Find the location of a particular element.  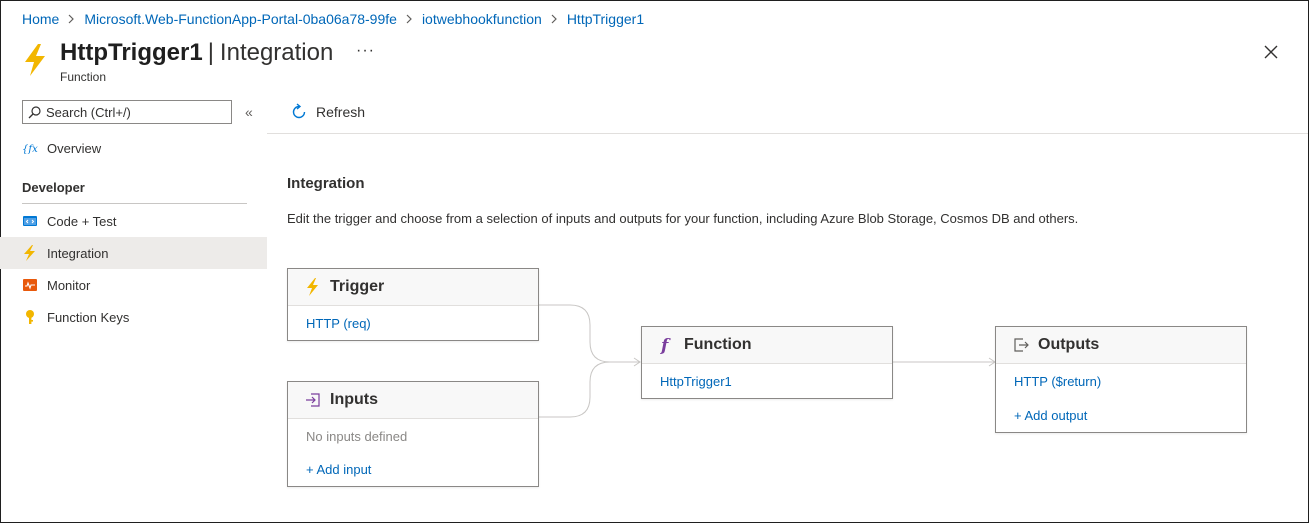

code-test-icon is located at coordinates (30, 221).